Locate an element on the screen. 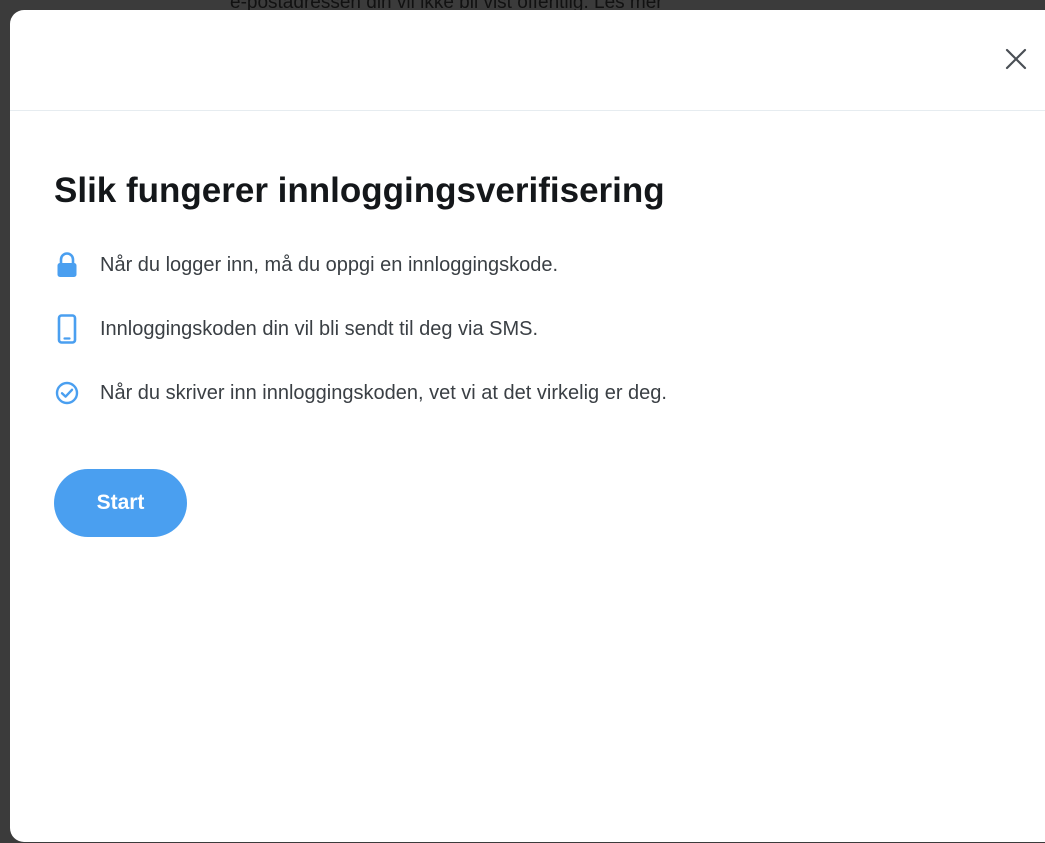 The image size is (1045, 843). close-icon is located at coordinates (1016, 59).